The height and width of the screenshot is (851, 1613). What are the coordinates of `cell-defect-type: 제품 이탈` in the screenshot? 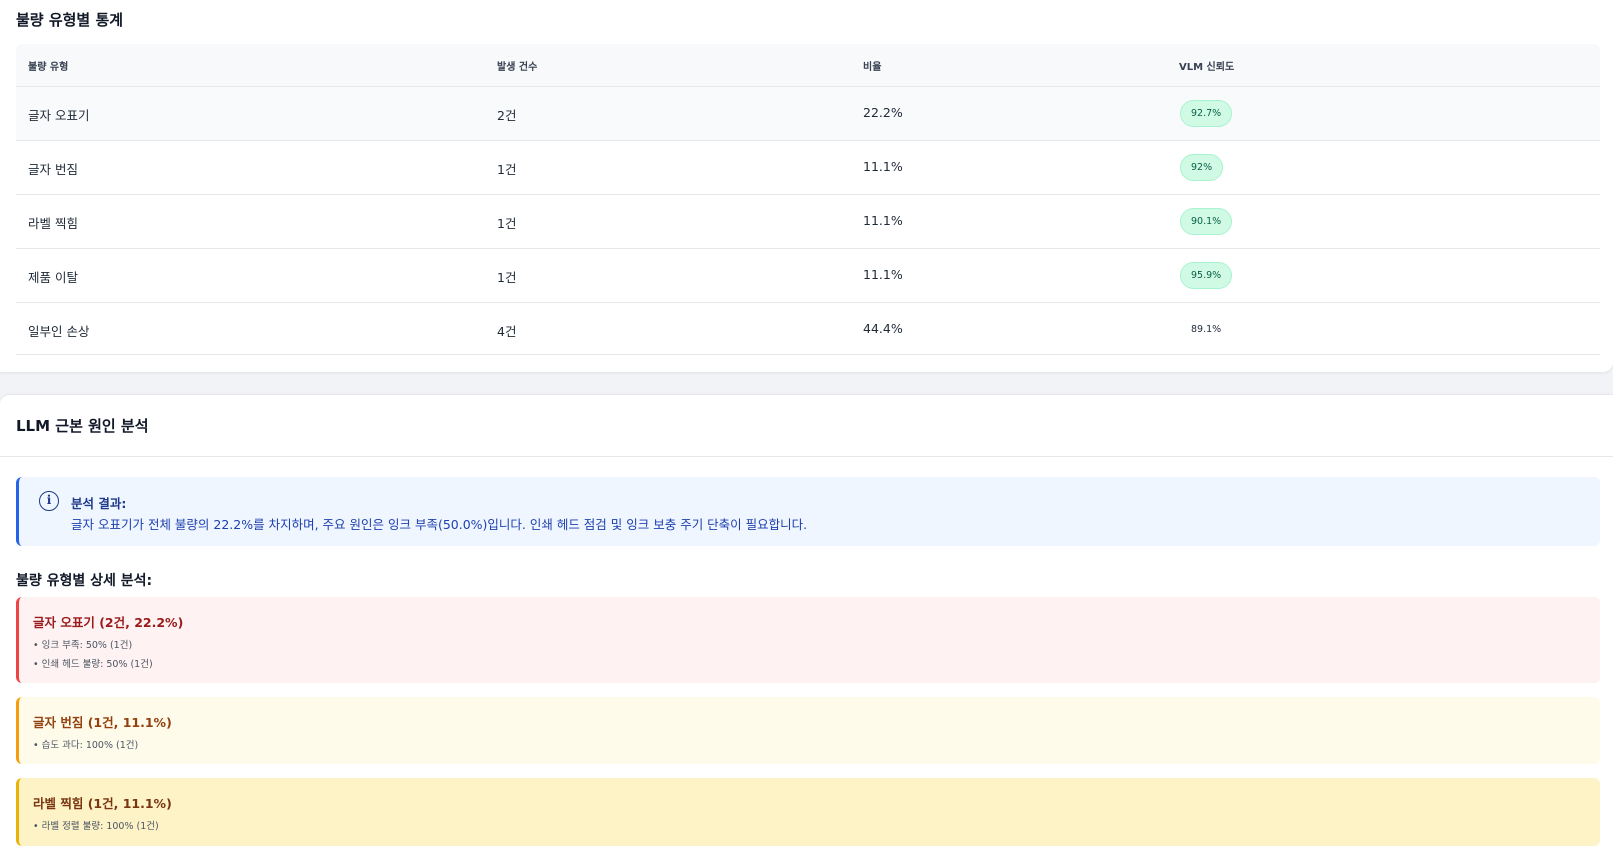 It's located at (53, 277).